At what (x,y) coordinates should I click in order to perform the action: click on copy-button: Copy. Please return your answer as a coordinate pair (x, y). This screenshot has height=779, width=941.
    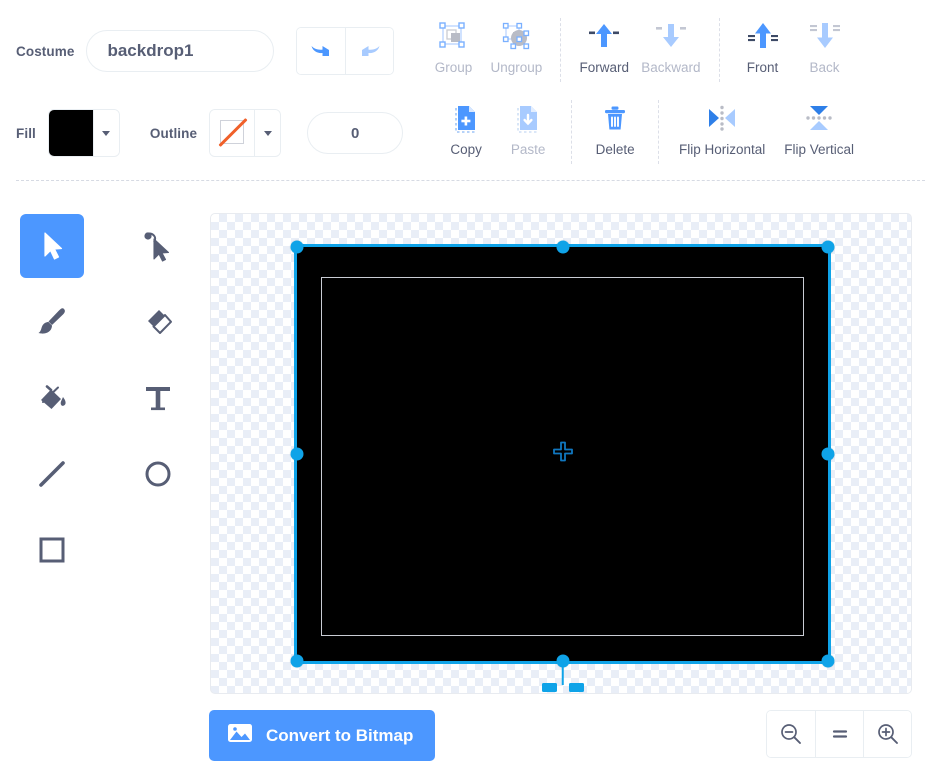
    Looking at the image, I should click on (466, 127).